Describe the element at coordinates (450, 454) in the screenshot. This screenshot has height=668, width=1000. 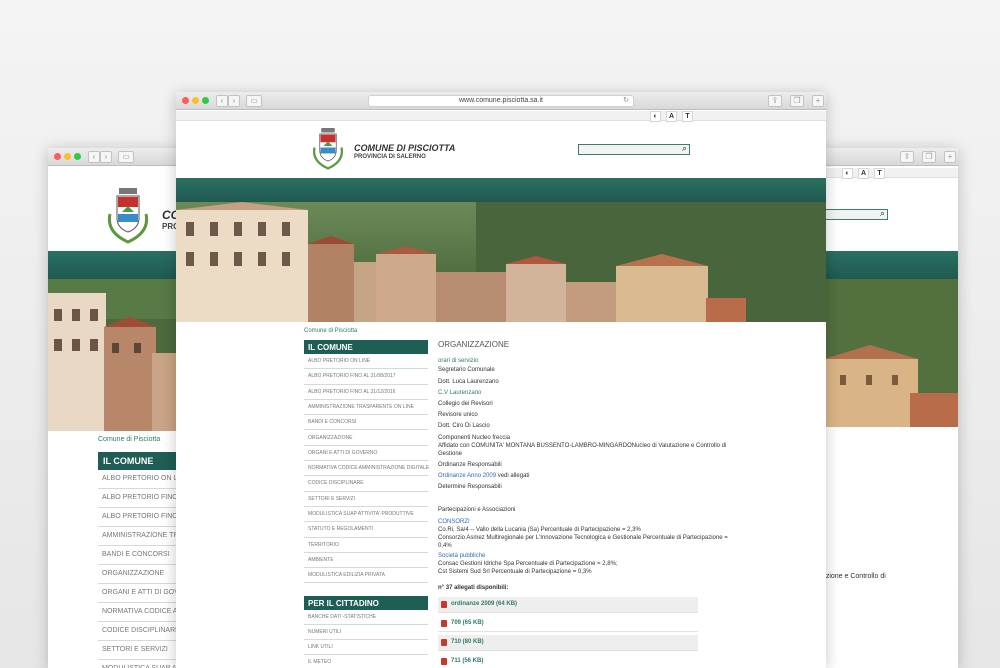
I see `affidato-text-2: Gestione` at that location.